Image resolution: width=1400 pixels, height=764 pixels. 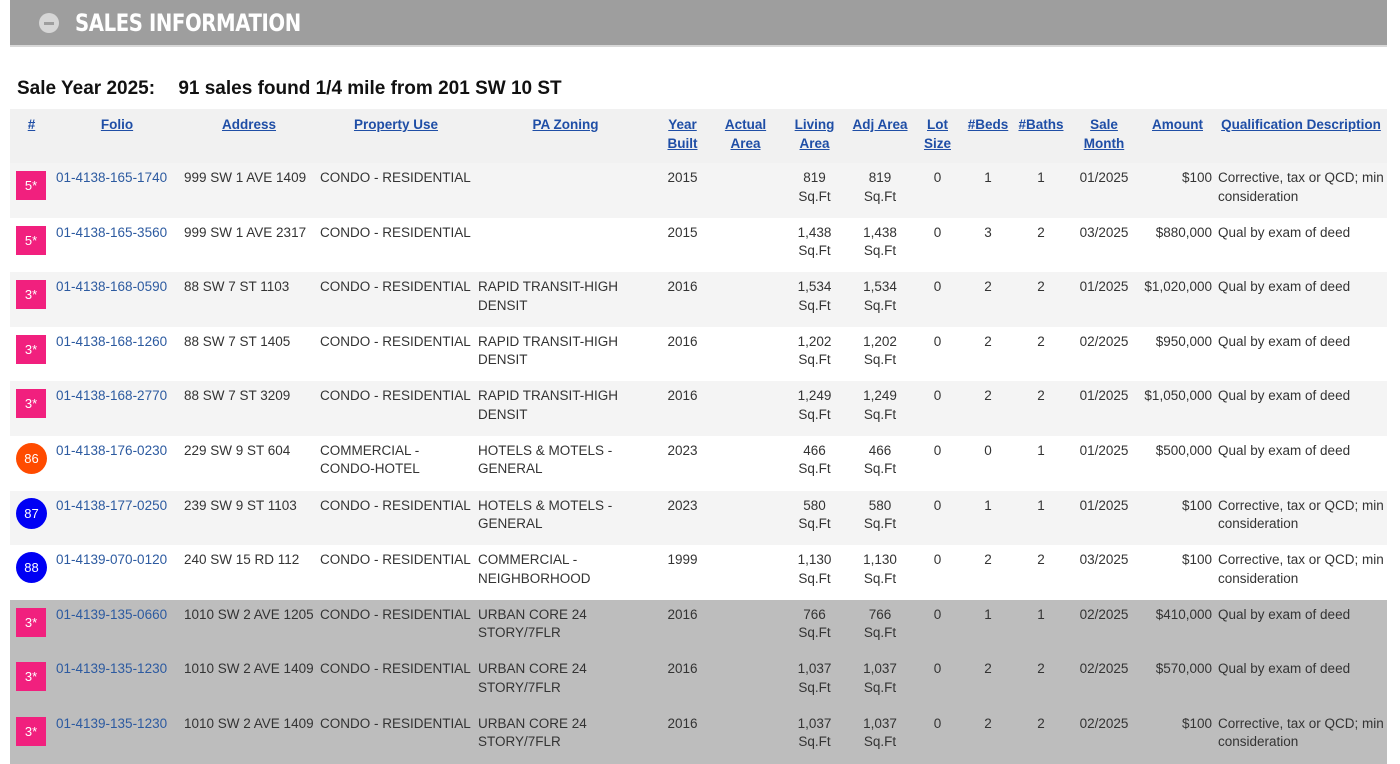 What do you see at coordinates (117, 124) in the screenshot?
I see `sort-link: Folio` at bounding box center [117, 124].